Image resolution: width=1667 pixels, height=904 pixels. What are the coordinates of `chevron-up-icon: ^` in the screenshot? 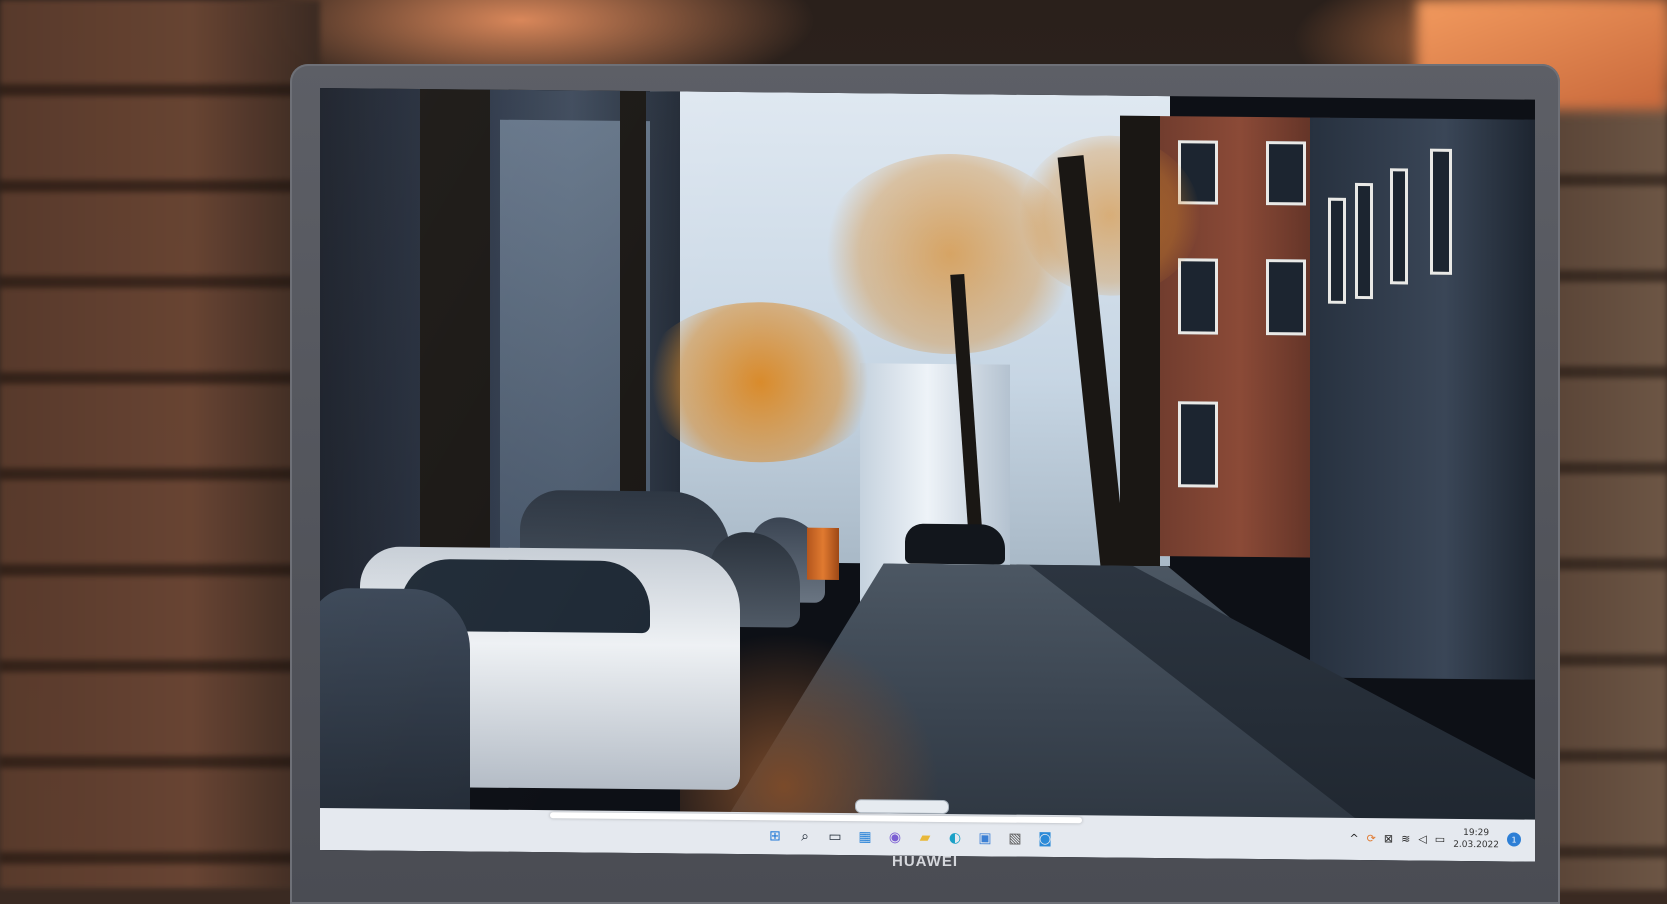 It's located at (1353, 837).